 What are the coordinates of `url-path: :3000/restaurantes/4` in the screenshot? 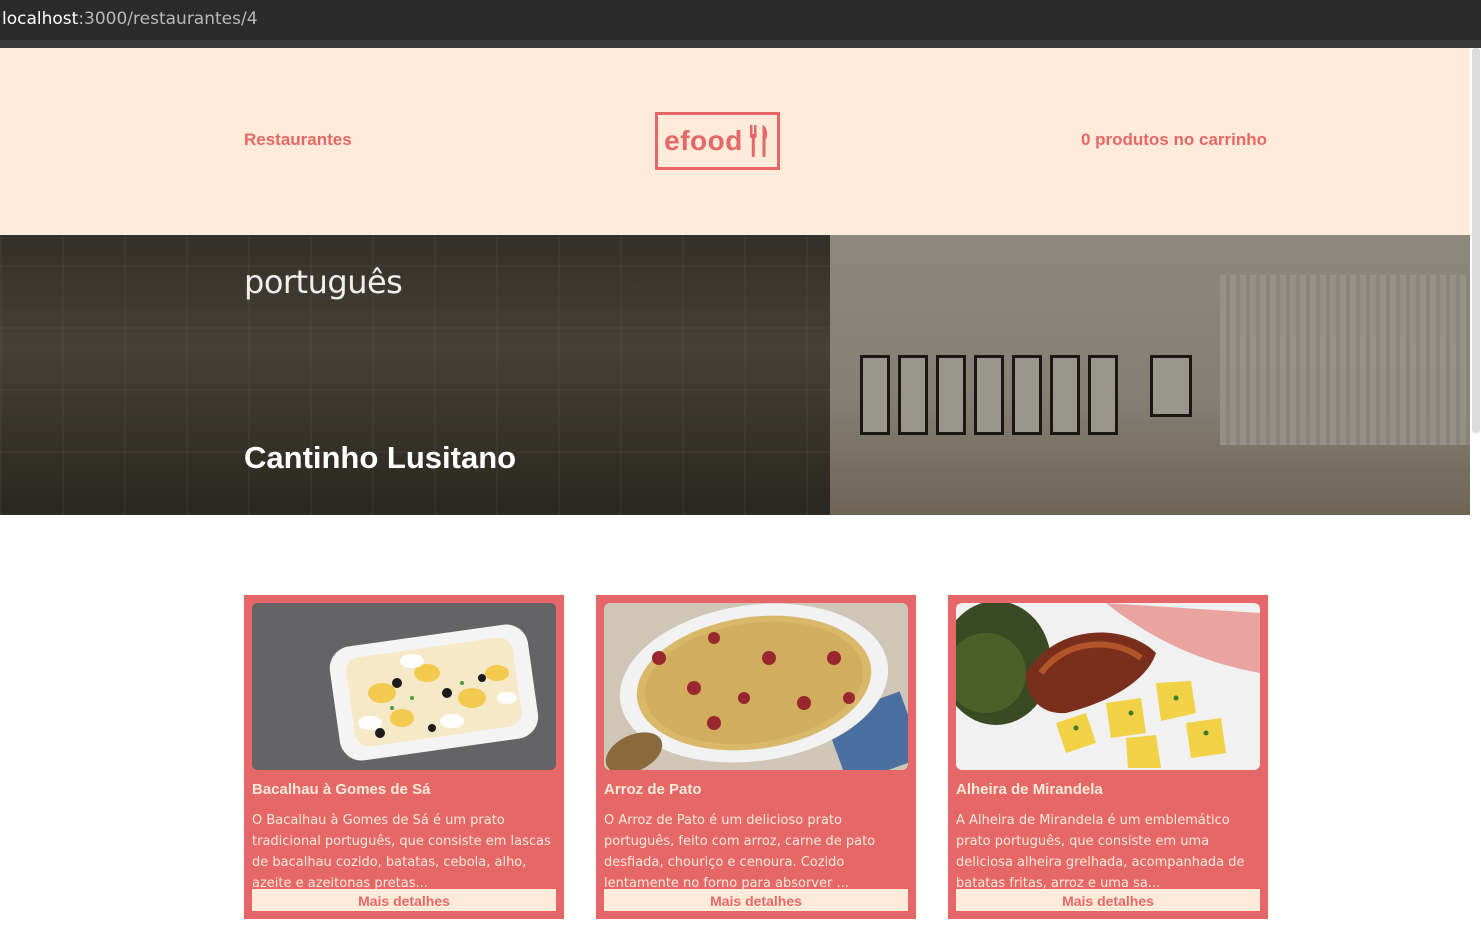 It's located at (168, 19).